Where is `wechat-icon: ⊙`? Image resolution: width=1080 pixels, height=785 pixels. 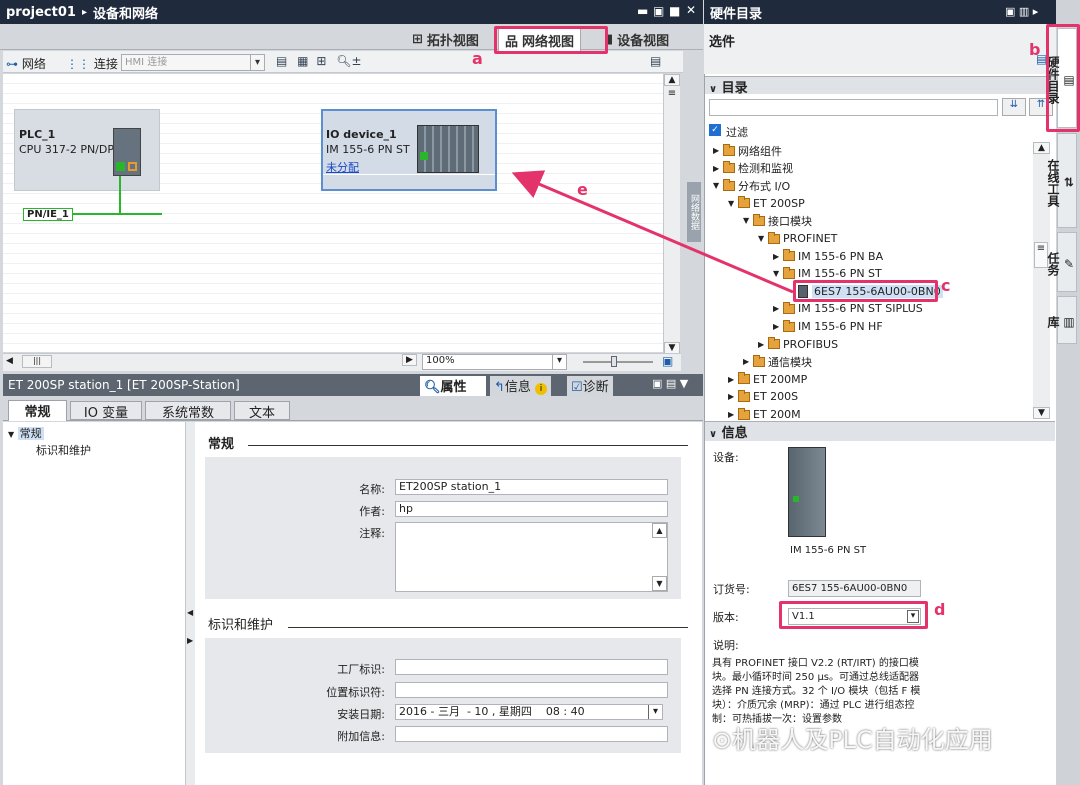 wechat-icon: ⊙ is located at coordinates (722, 740).